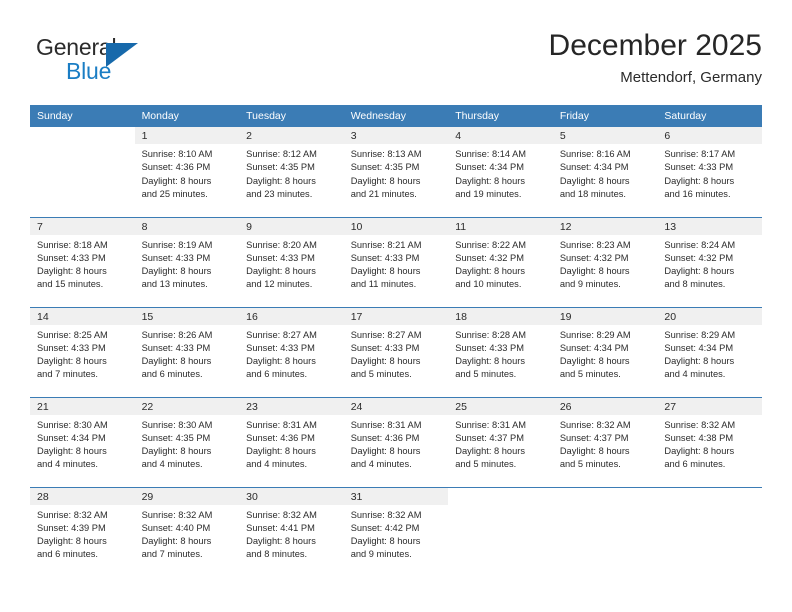 Image resolution: width=792 pixels, height=612 pixels. What do you see at coordinates (595, 154) in the screenshot?
I see `day-sunrise-text: Sunrise: 8:16 AM` at bounding box center [595, 154].